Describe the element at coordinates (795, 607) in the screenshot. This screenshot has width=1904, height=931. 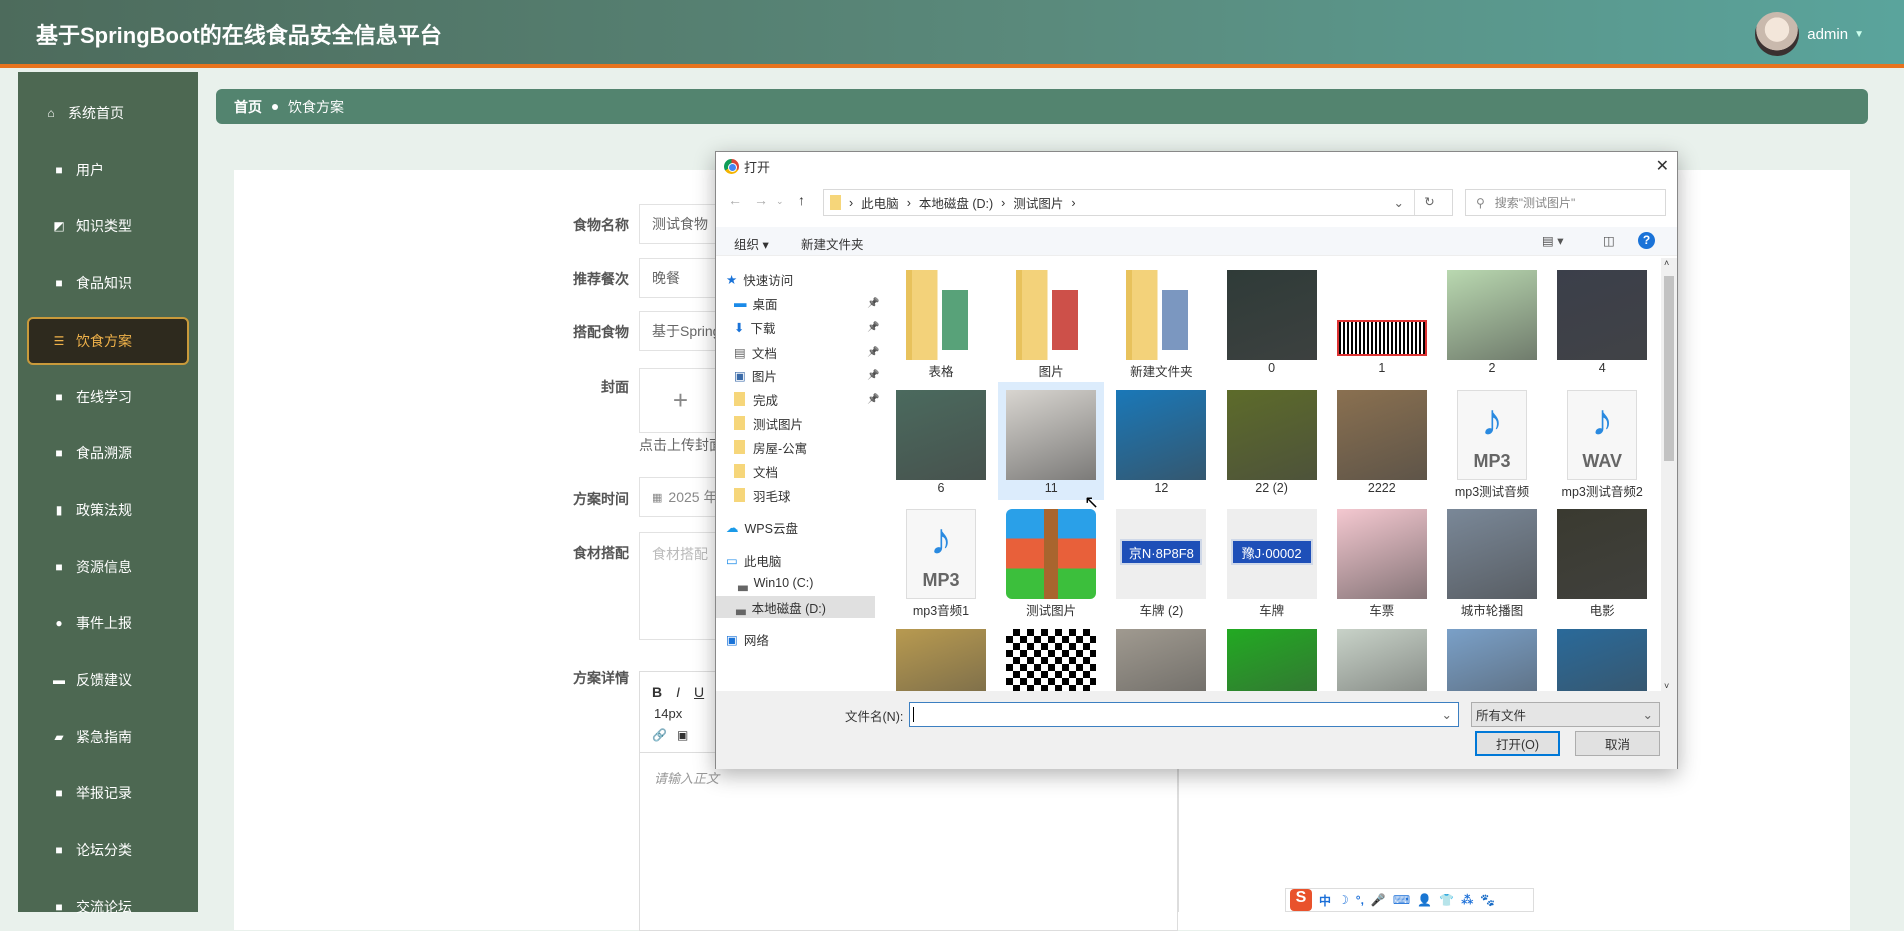
I see `nav-item: ▃ 本地磁盘 (D:)` at that location.